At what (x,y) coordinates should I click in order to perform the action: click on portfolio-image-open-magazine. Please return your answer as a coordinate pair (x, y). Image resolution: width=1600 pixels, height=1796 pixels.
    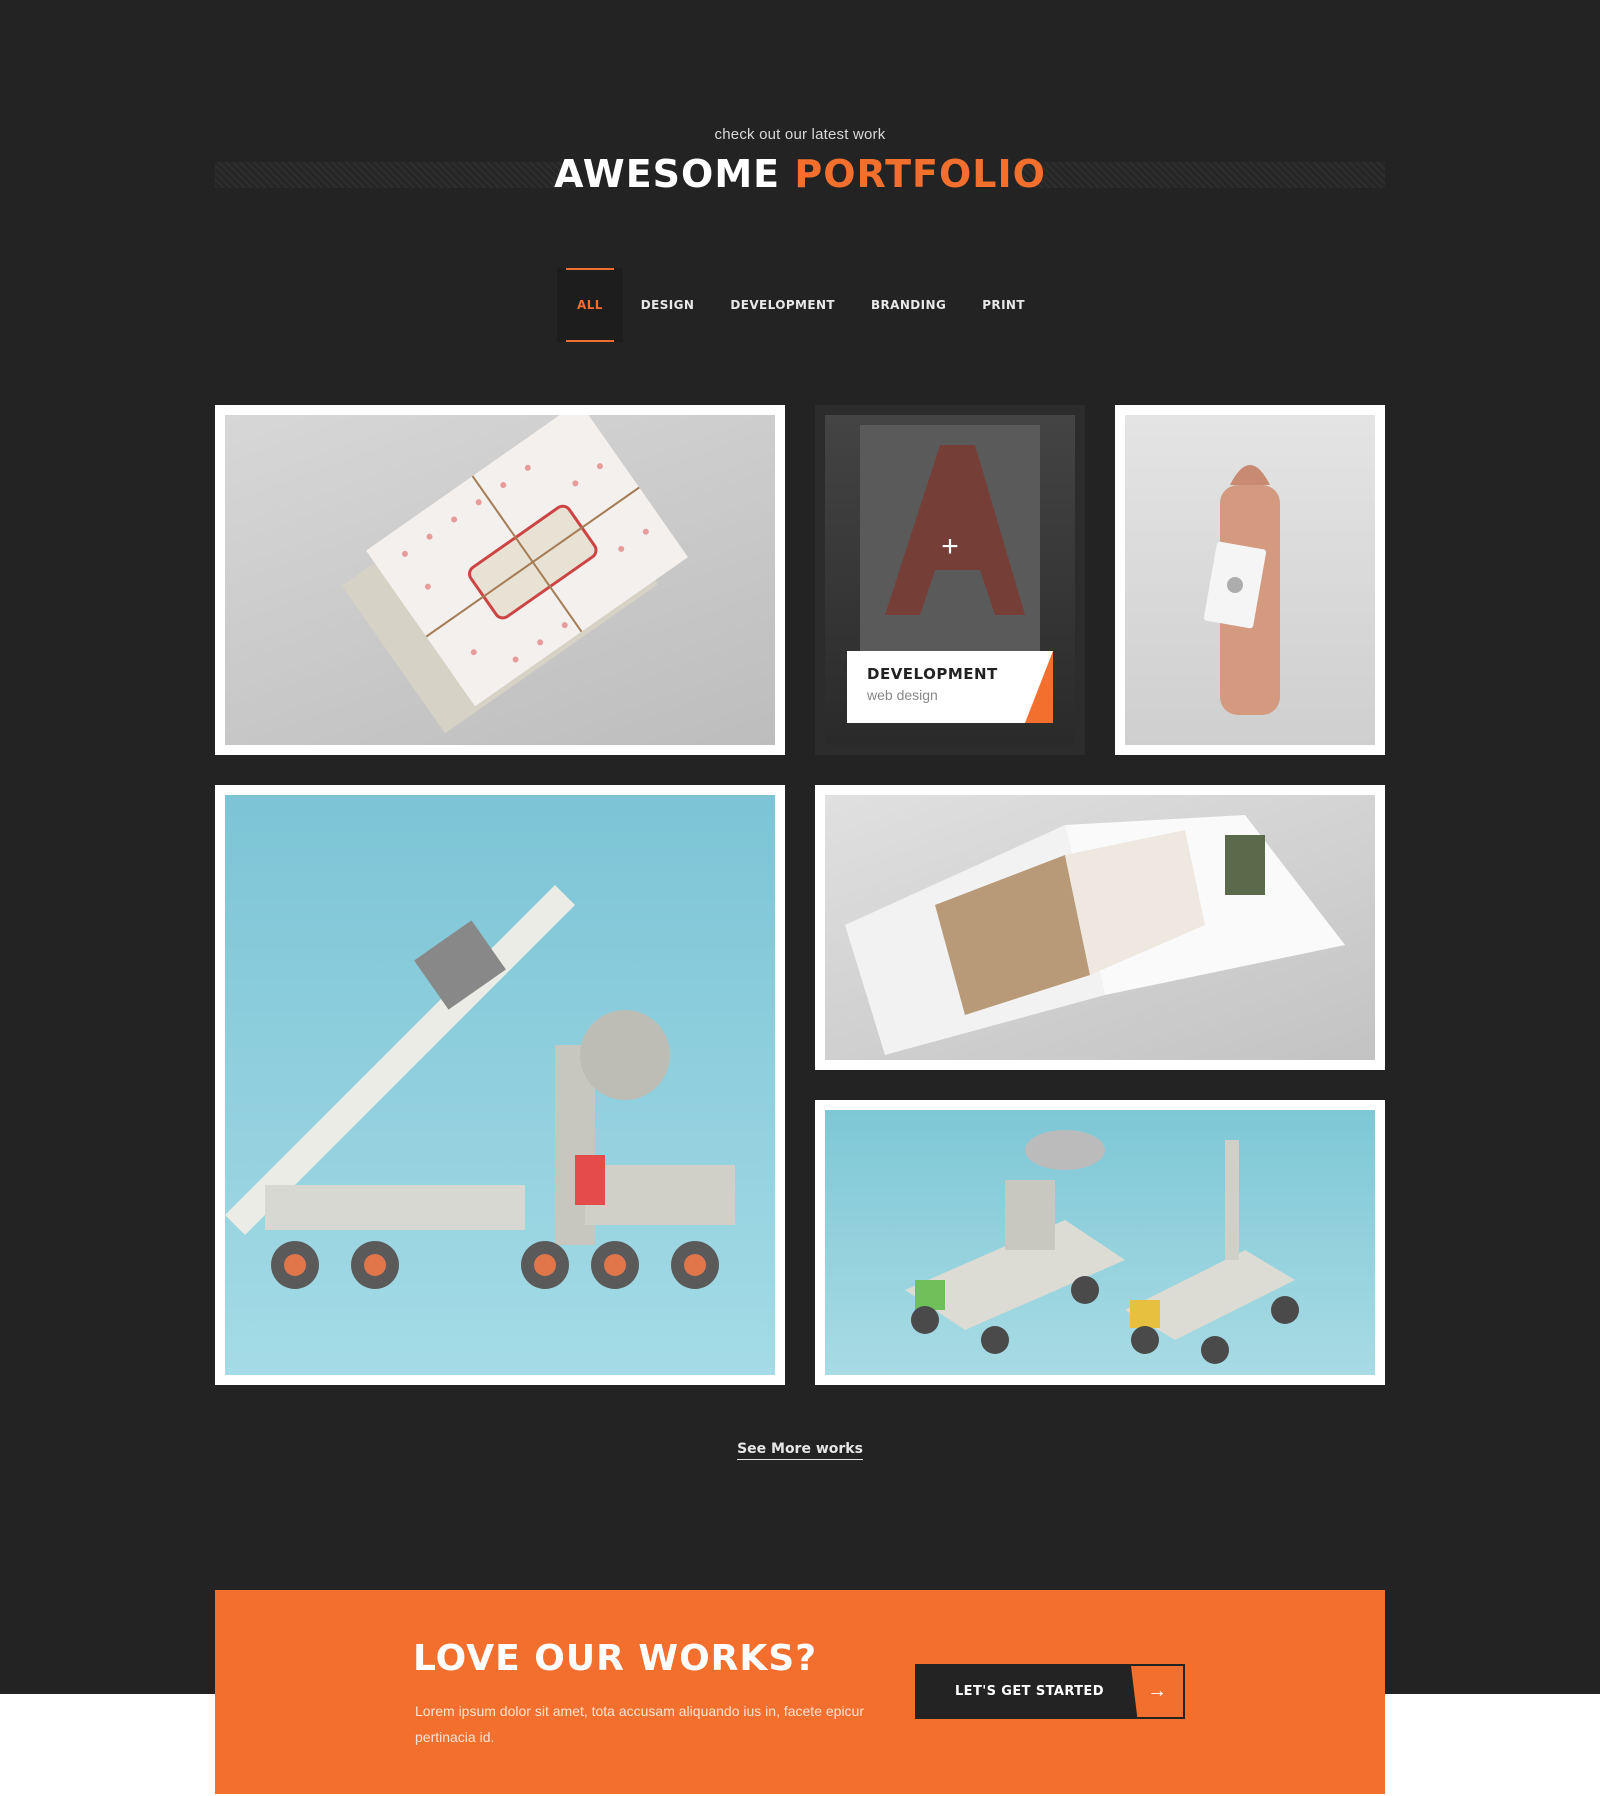
    Looking at the image, I should click on (1100, 927).